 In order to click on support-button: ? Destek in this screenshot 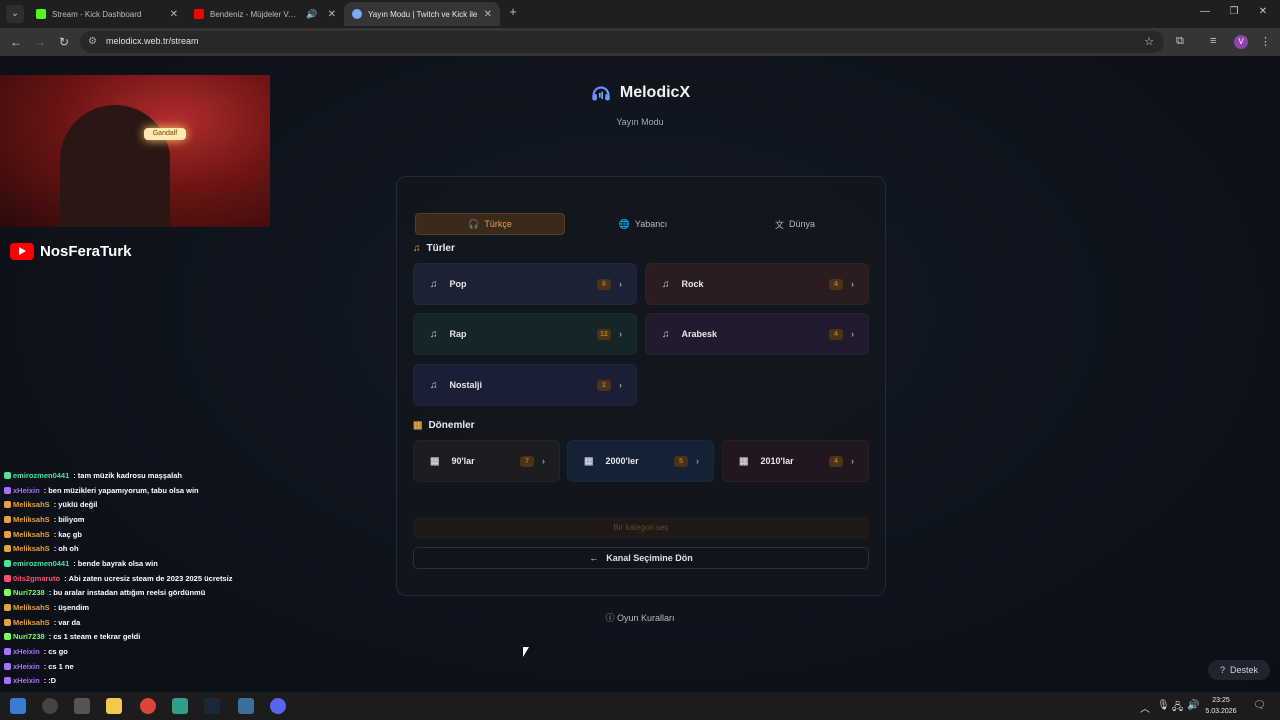, I will do `click(1239, 670)`.